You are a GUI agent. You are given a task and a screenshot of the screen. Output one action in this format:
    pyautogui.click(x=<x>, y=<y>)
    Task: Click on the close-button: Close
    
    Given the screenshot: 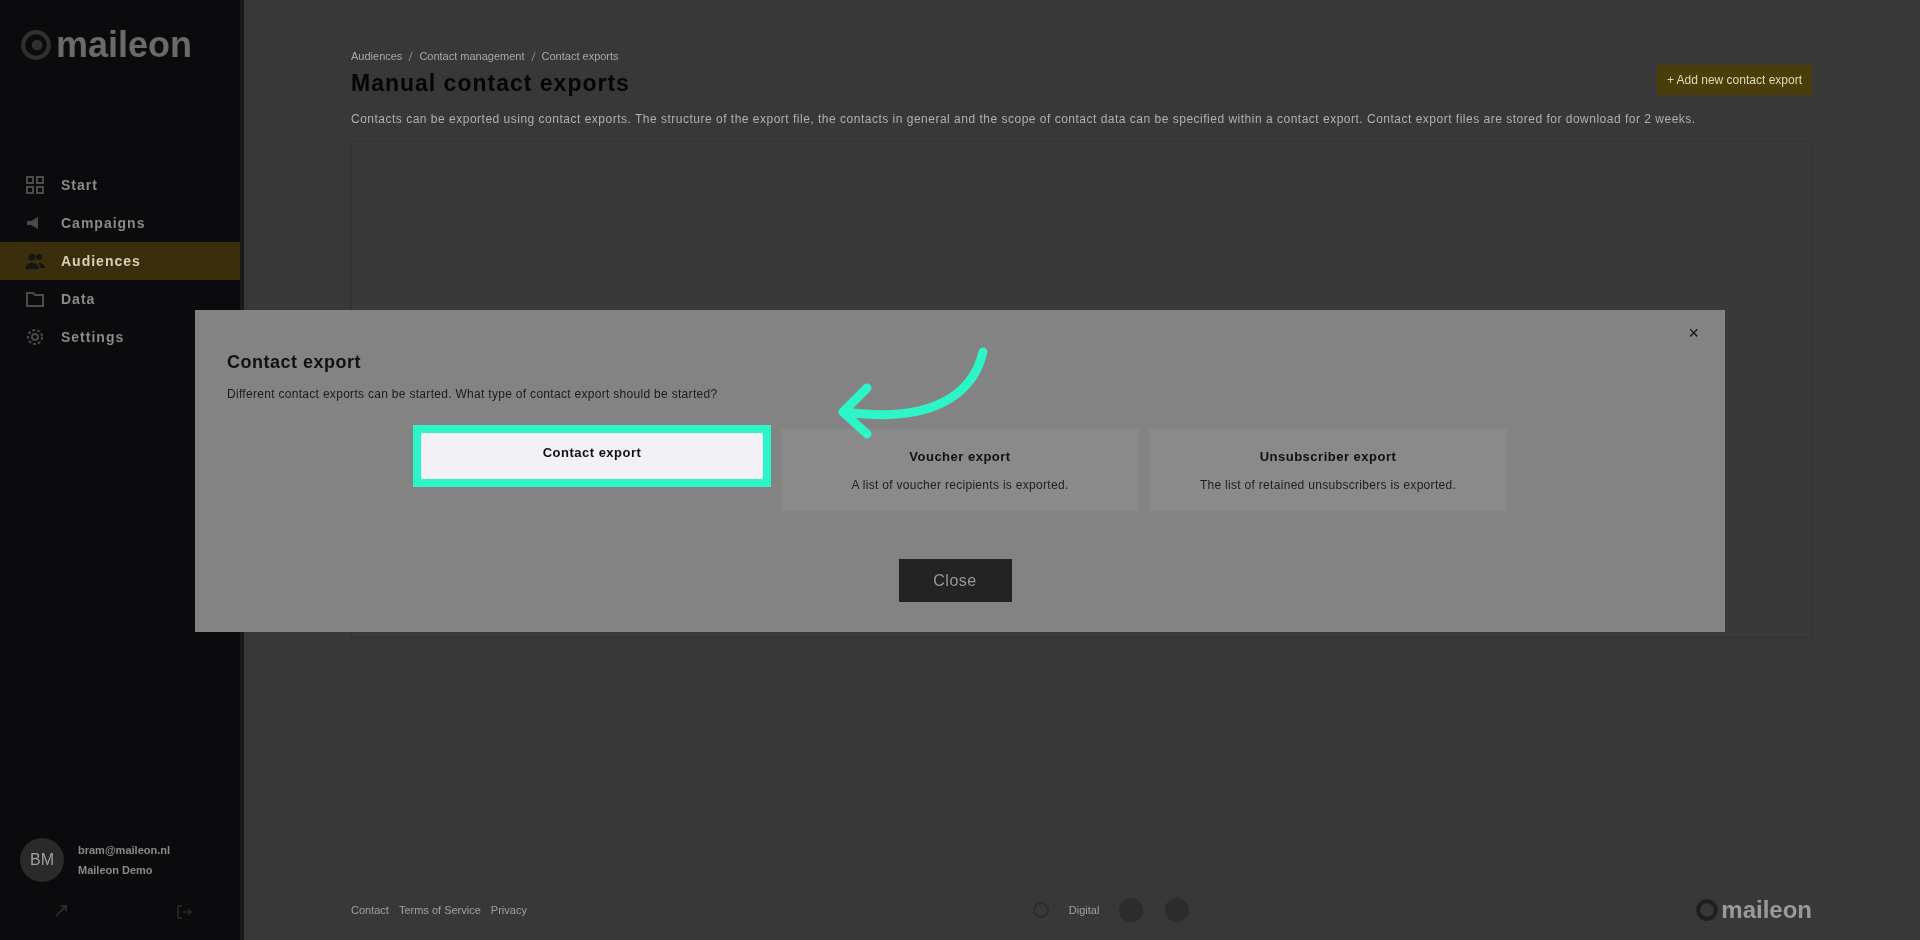 What is the action you would take?
    pyautogui.click(x=955, y=580)
    